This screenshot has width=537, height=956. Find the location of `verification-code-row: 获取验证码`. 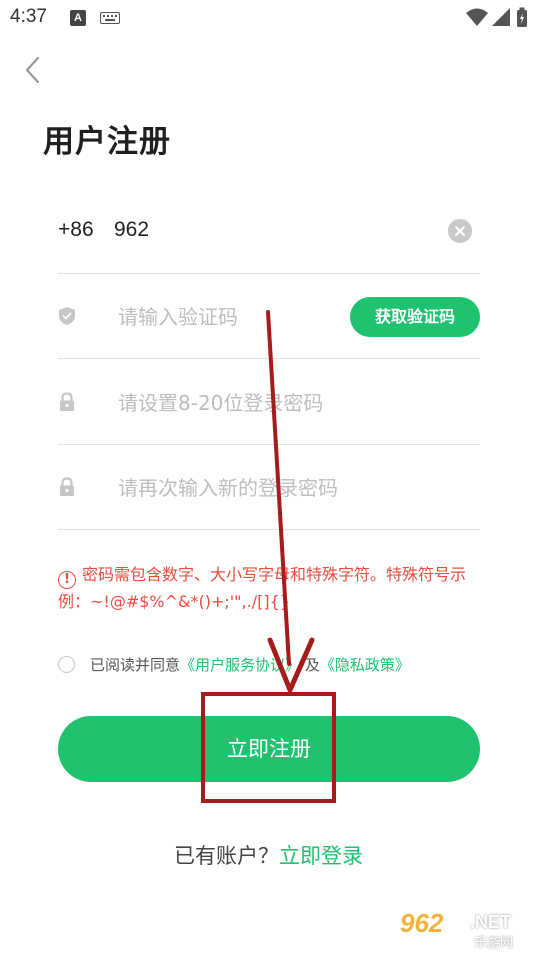

verification-code-row: 获取验证码 is located at coordinates (269, 316).